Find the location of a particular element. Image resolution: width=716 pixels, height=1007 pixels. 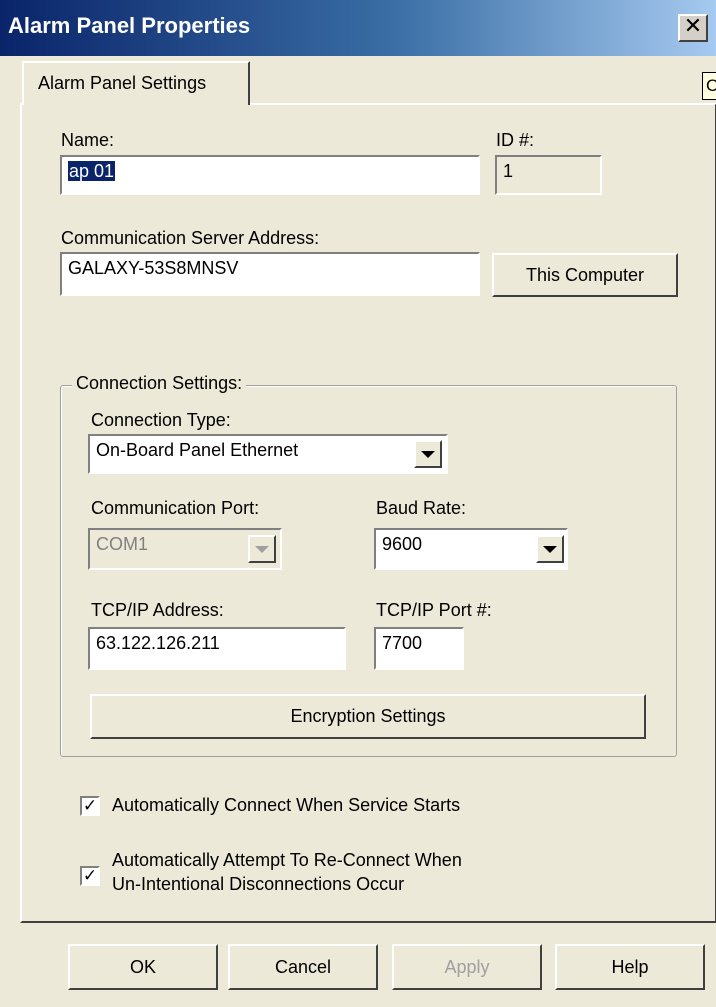

baud-rate-label: Baud Rate: is located at coordinates (421, 508).